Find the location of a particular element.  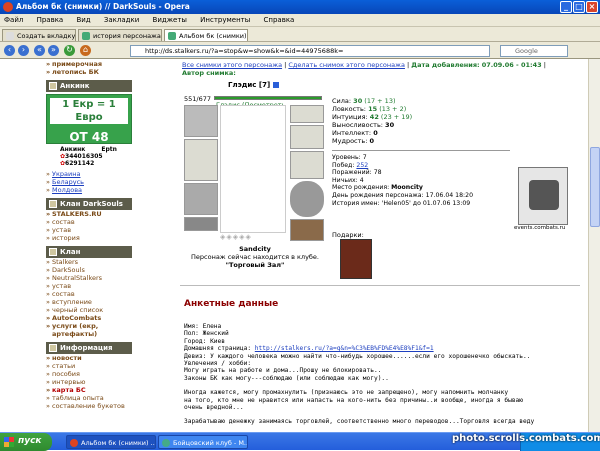

gifts-label: Подарки: is located at coordinates (348, 235).